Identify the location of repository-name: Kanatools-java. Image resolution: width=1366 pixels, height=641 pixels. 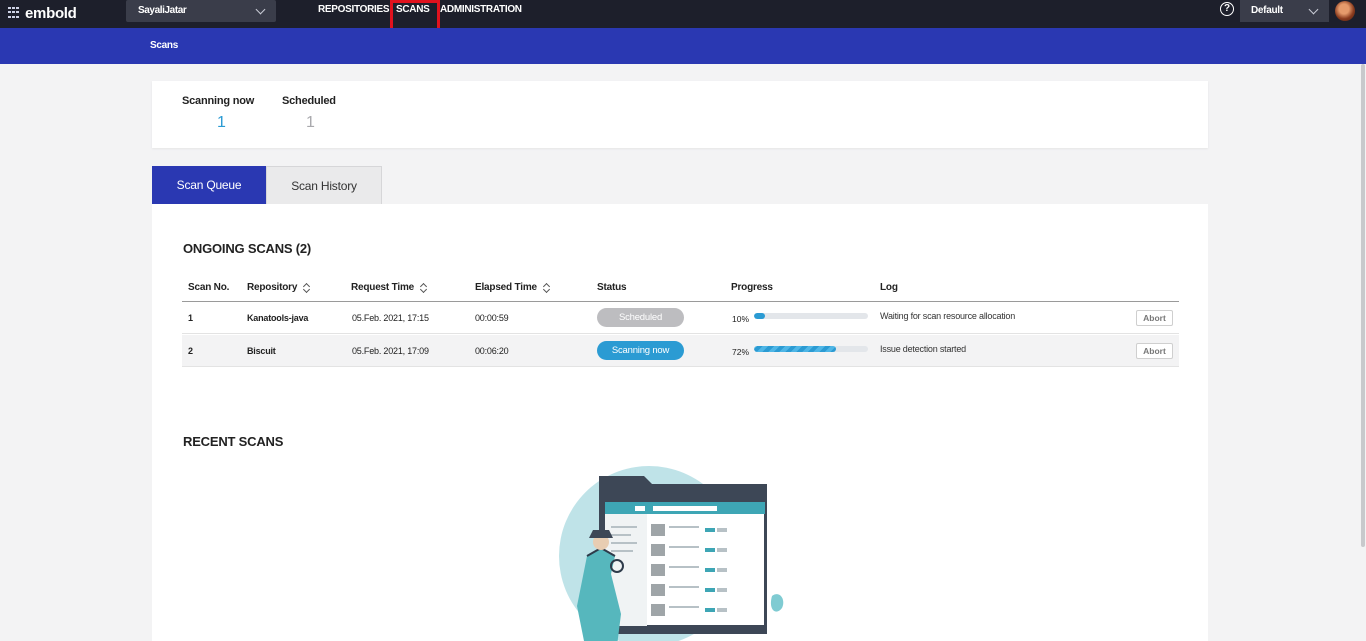
(277, 318).